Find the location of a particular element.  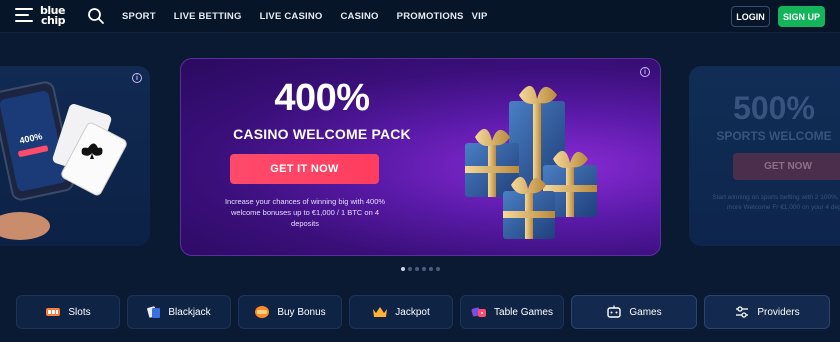

category-table-games: Table Games is located at coordinates (512, 312).